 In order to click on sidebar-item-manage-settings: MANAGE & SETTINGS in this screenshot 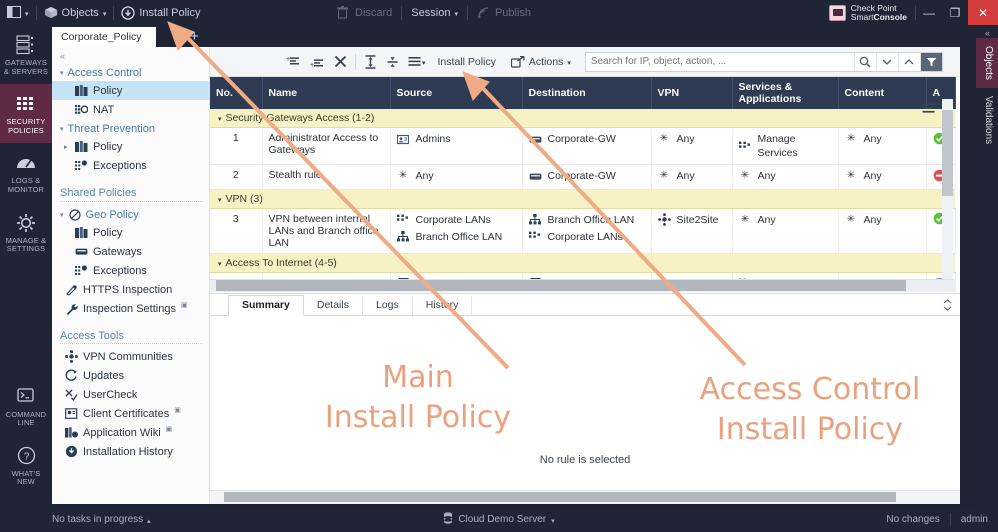, I will do `click(26, 232)`.